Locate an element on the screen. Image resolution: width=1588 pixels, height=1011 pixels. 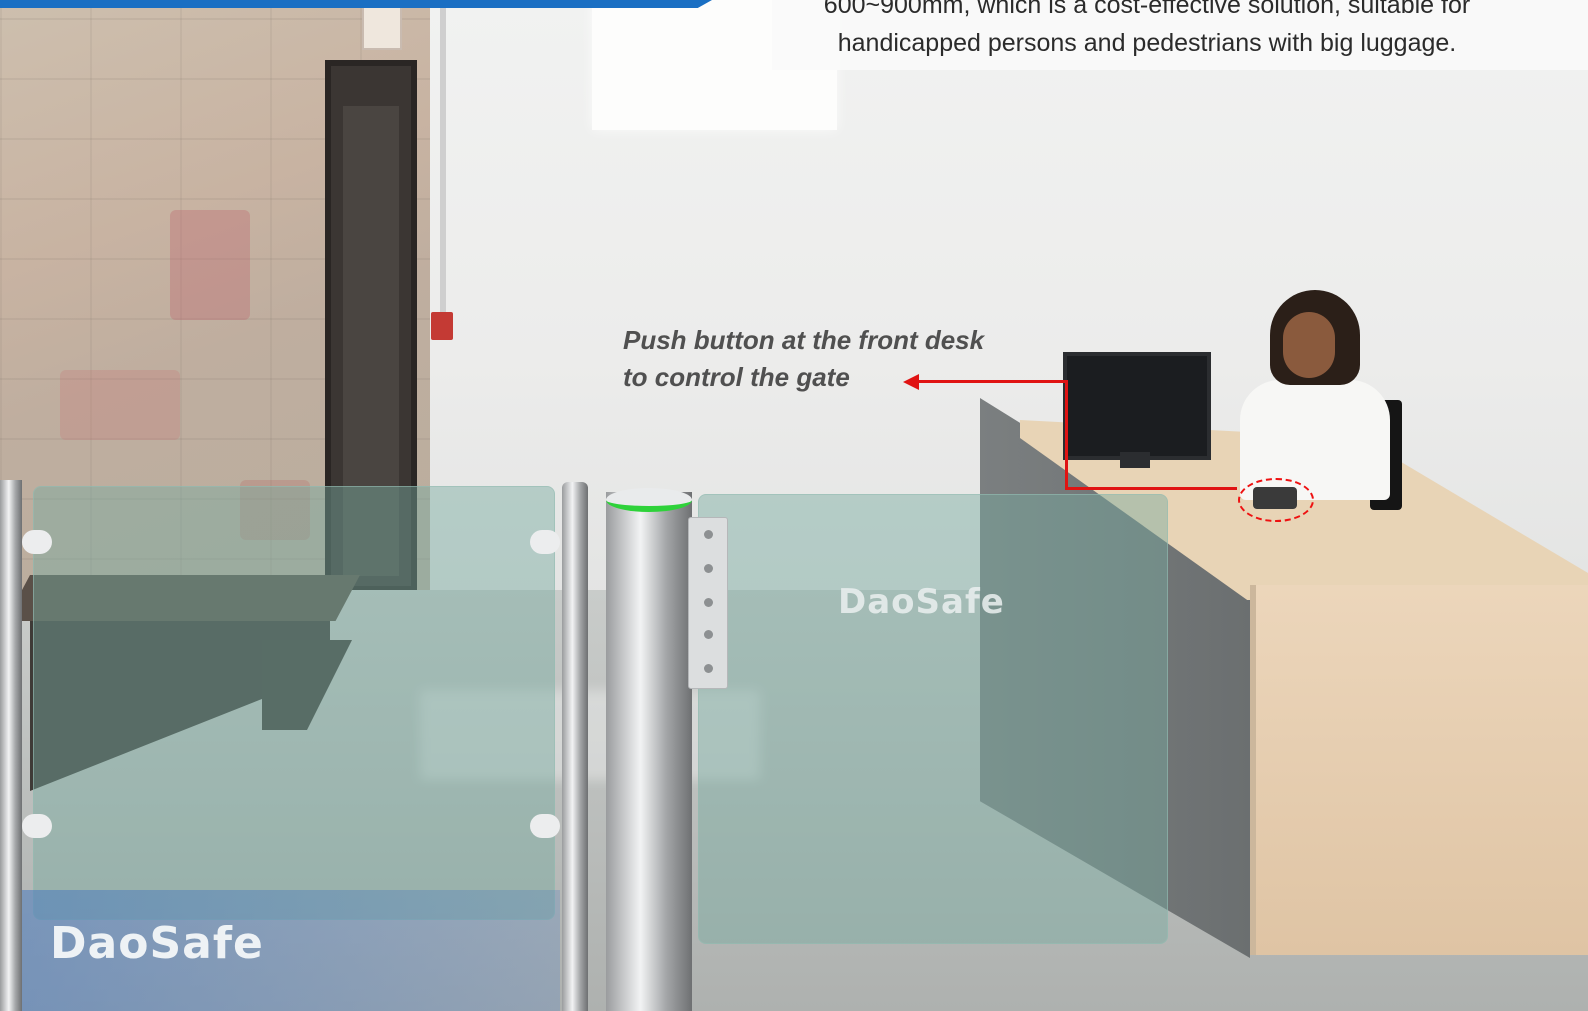
callout-line-bottom is located at coordinates (1151, 488).